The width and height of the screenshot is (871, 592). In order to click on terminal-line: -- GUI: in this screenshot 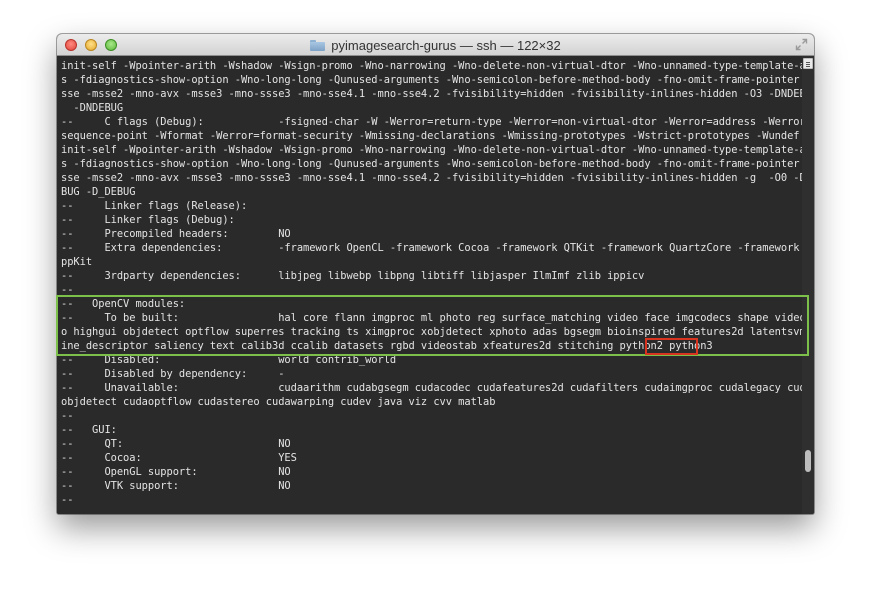, I will do `click(89, 430)`.